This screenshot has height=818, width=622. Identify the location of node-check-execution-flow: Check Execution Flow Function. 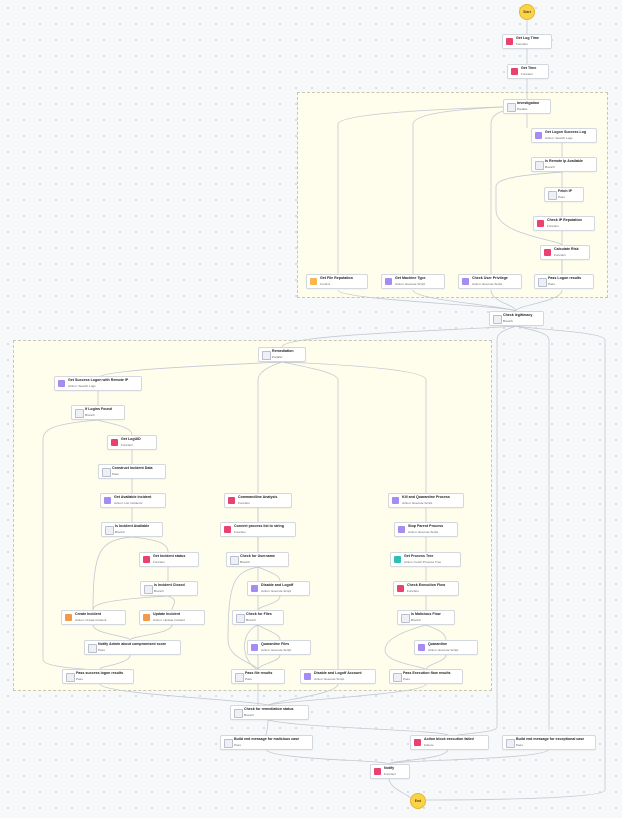
(426, 588).